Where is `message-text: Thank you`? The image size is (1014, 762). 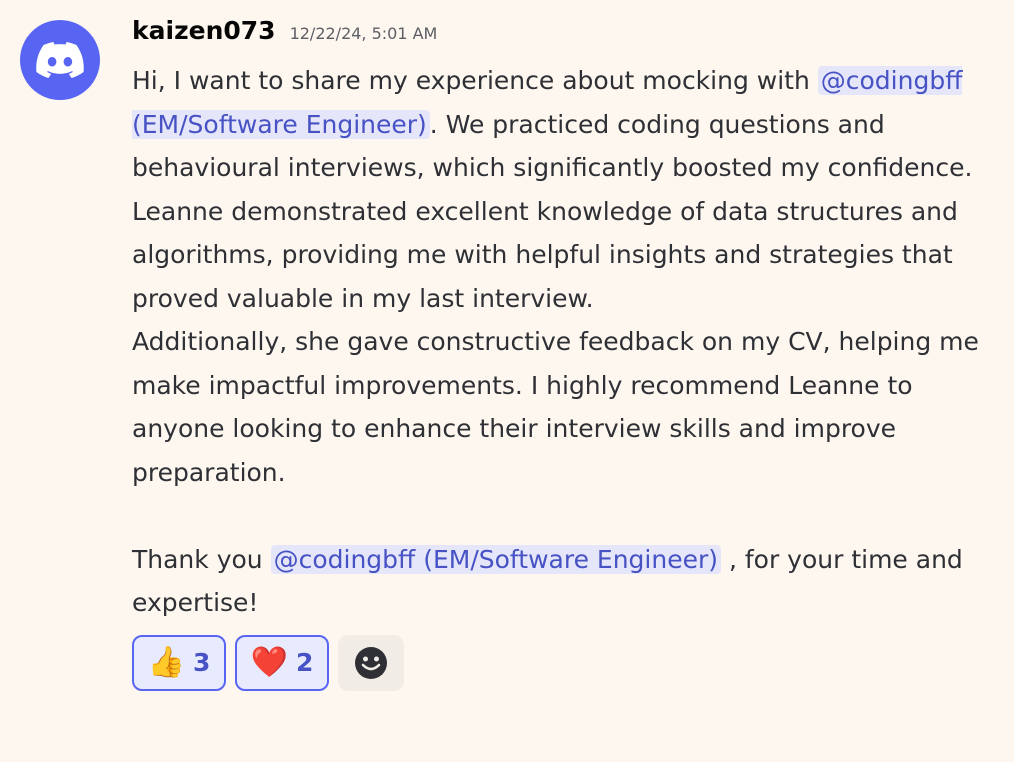
message-text: Thank you is located at coordinates (197, 559).